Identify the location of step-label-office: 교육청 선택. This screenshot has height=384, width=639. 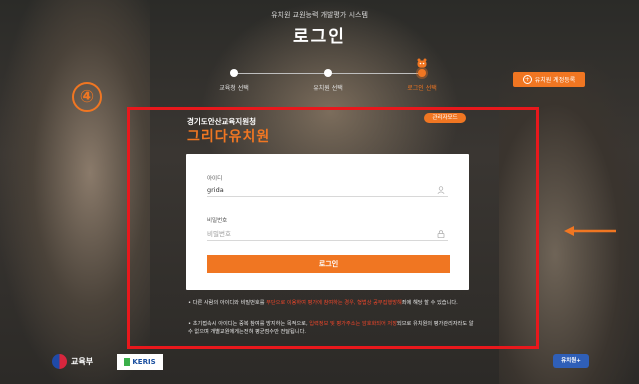
(234, 87).